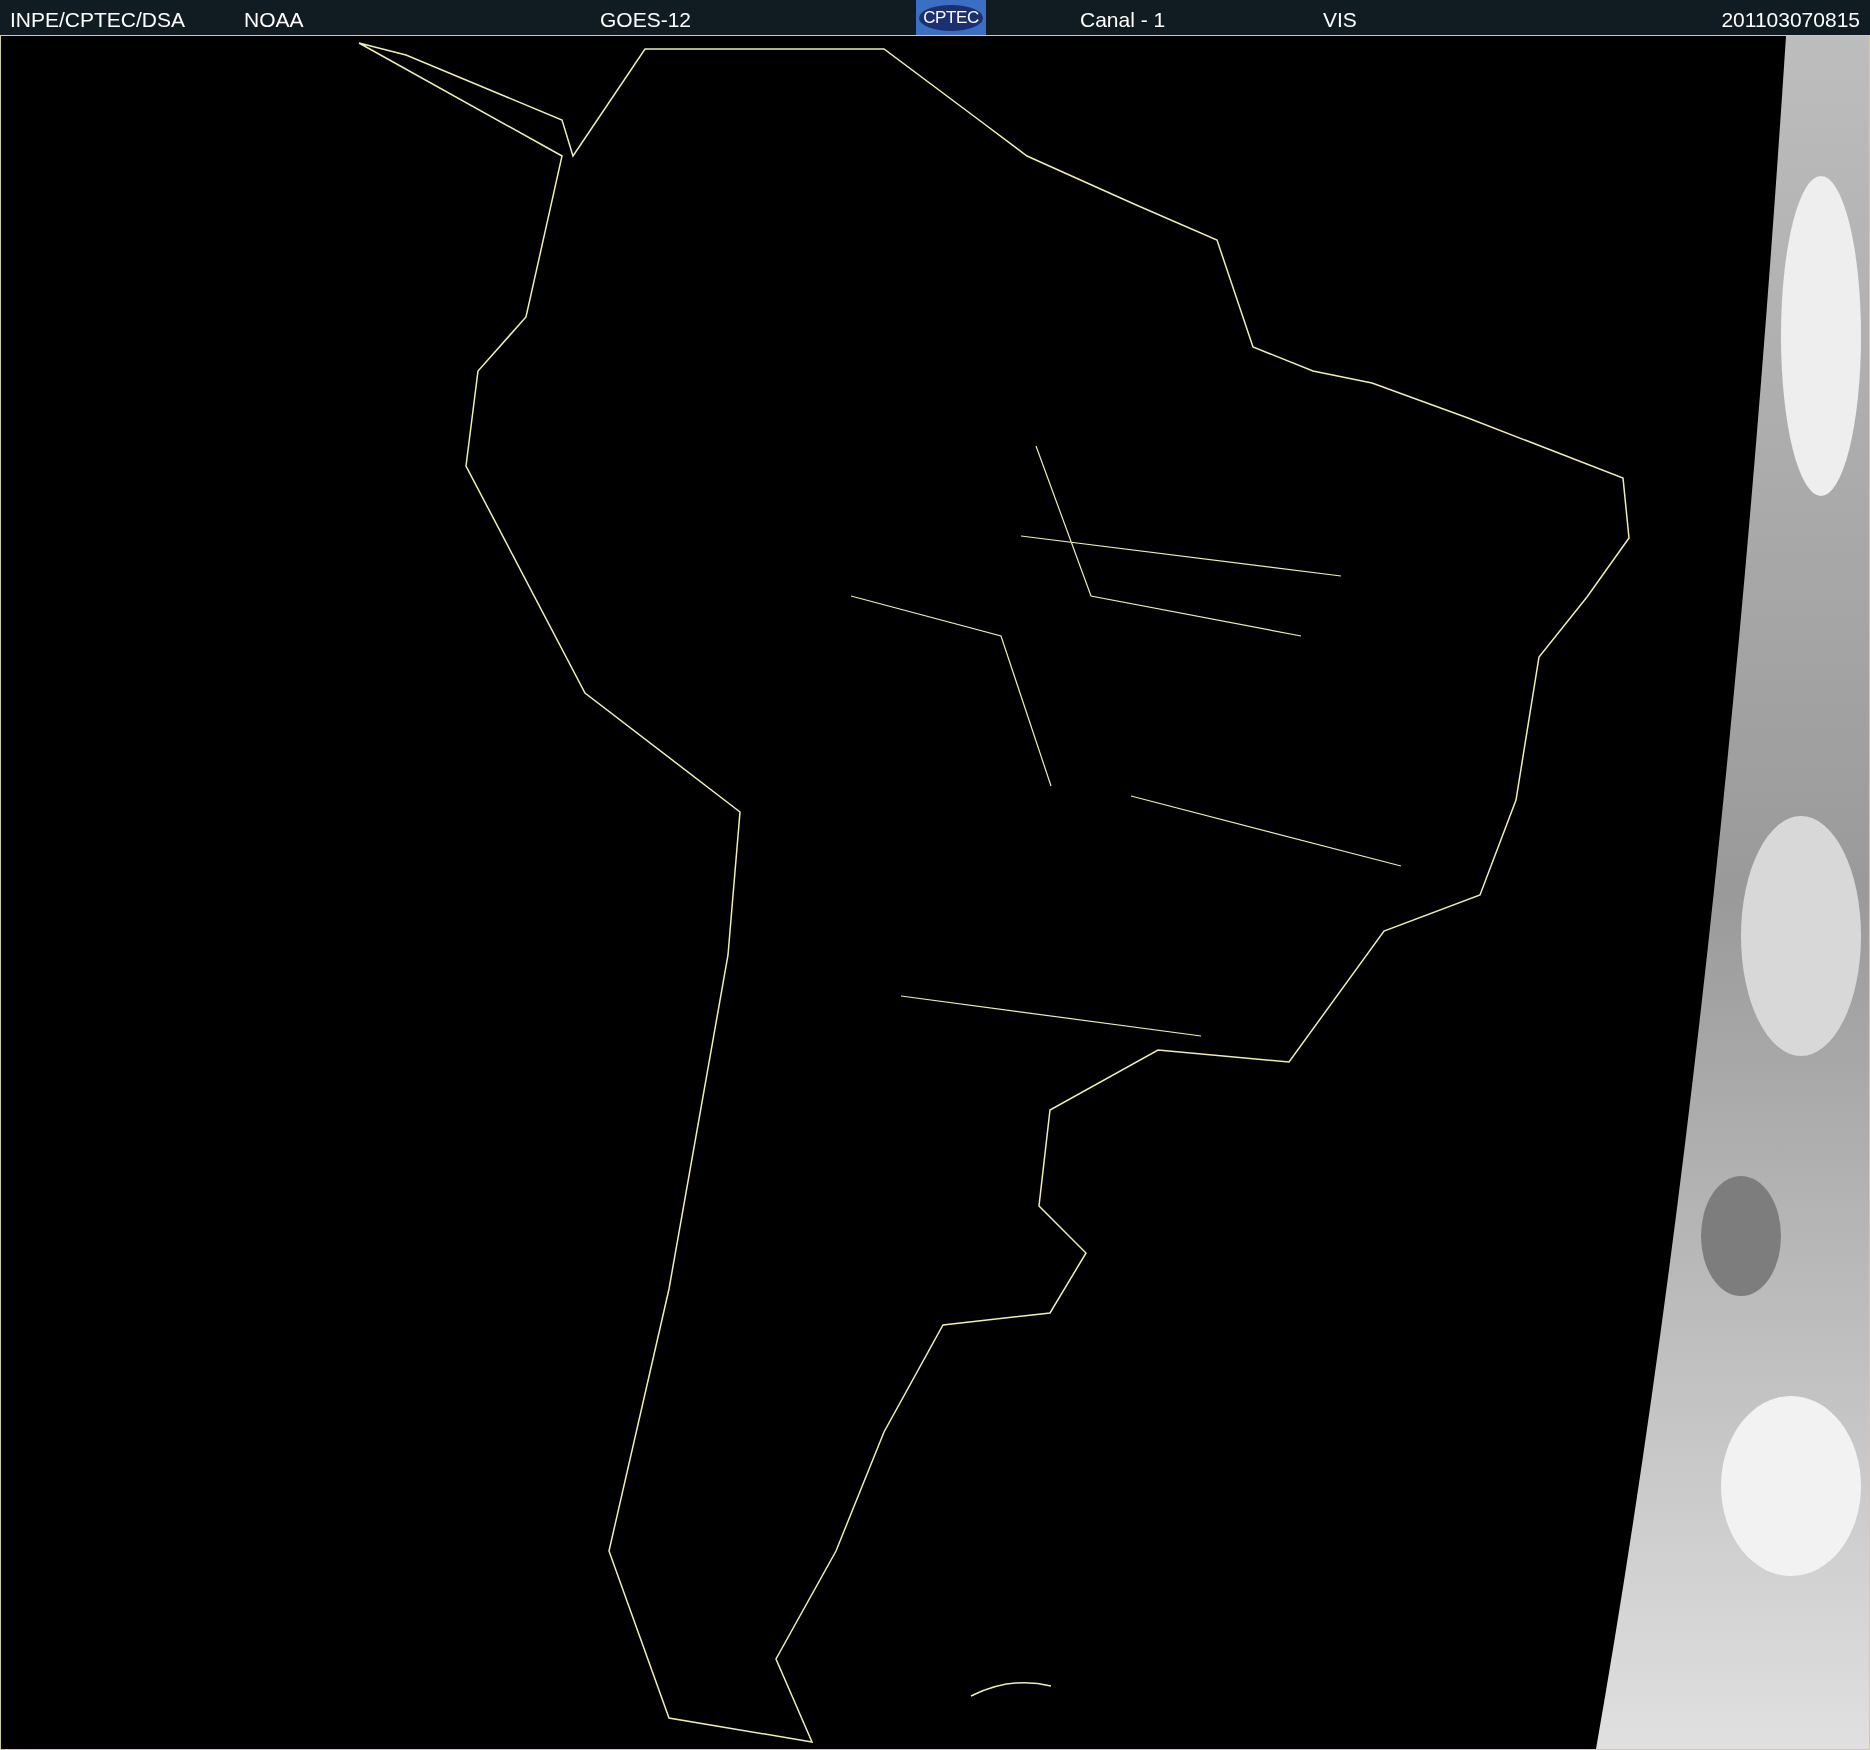 The width and height of the screenshot is (1870, 1750). What do you see at coordinates (98, 20) in the screenshot?
I see `agency-label: INPE/CPTEC/DSA` at bounding box center [98, 20].